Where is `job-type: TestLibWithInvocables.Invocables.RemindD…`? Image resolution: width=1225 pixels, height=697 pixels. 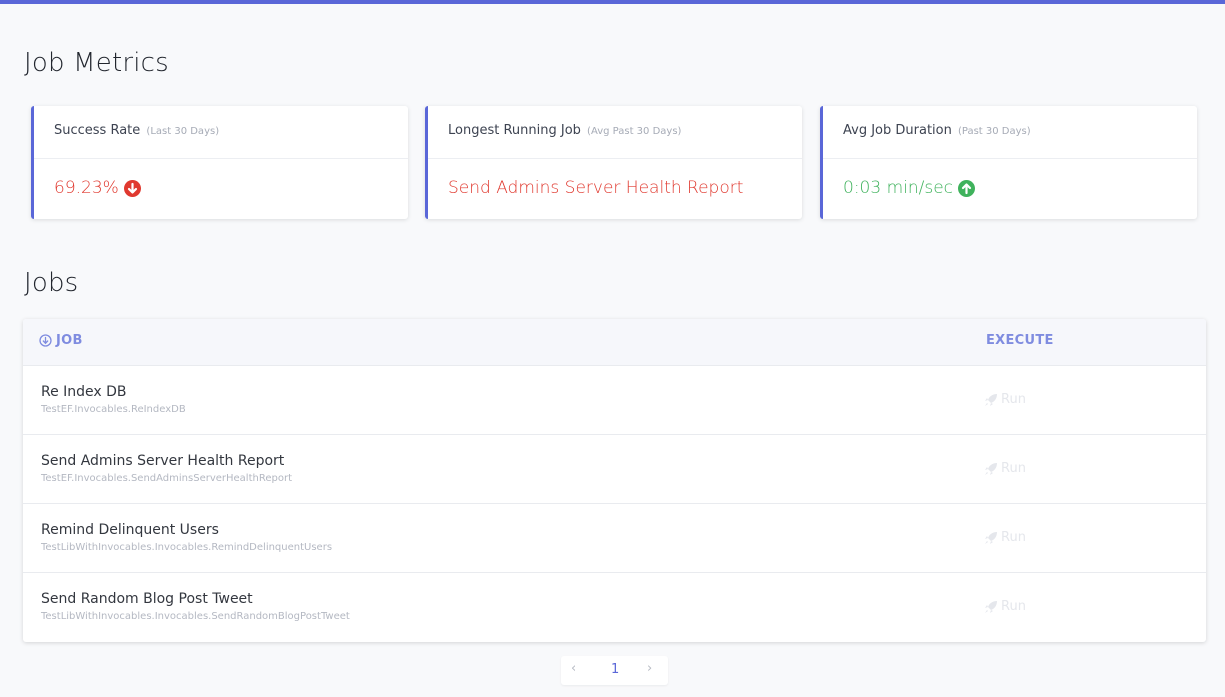 job-type: TestLibWithInvocables.Invocables.RemindD… is located at coordinates (187, 547).